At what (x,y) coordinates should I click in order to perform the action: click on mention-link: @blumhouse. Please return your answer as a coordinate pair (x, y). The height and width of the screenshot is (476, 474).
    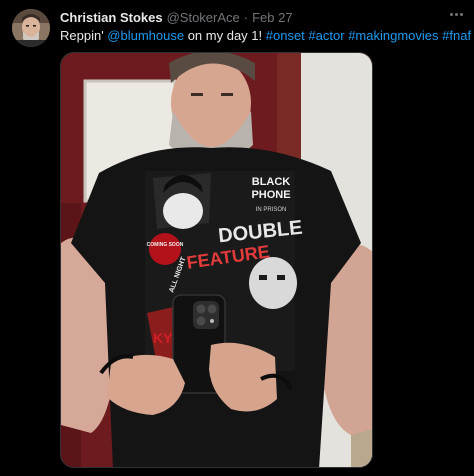
    Looking at the image, I should click on (145, 35).